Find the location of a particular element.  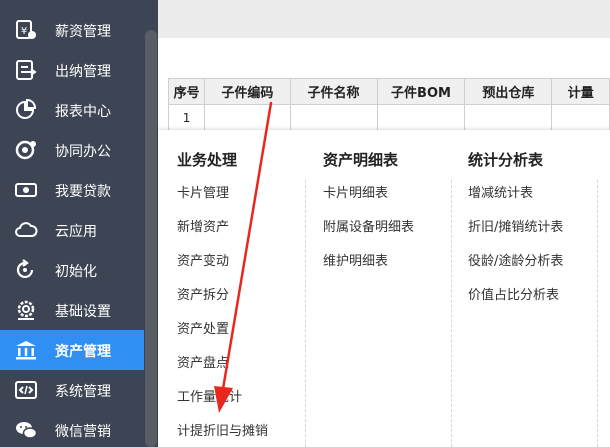

table-row: 1 is located at coordinates (388, 117).